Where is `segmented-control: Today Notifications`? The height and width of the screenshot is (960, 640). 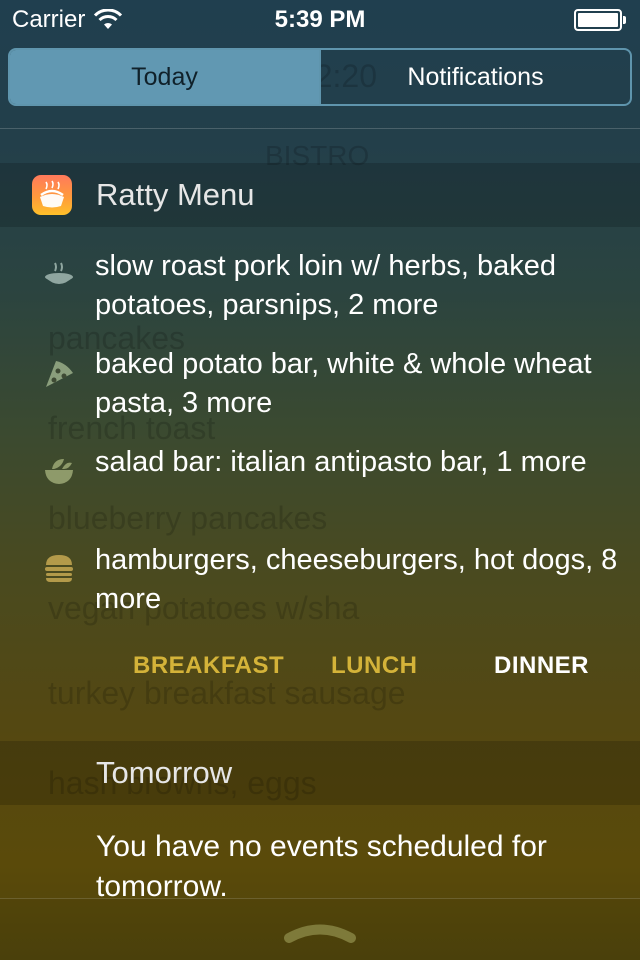 segmented-control: Today Notifications is located at coordinates (320, 77).